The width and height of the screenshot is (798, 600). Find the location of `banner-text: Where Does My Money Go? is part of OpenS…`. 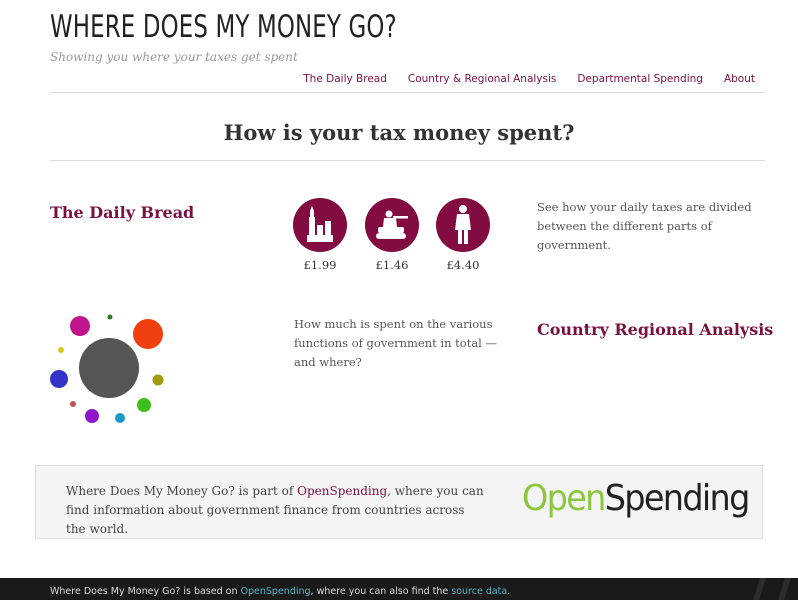

banner-text: Where Does My Money Go? is part of OpenS… is located at coordinates (275, 510).